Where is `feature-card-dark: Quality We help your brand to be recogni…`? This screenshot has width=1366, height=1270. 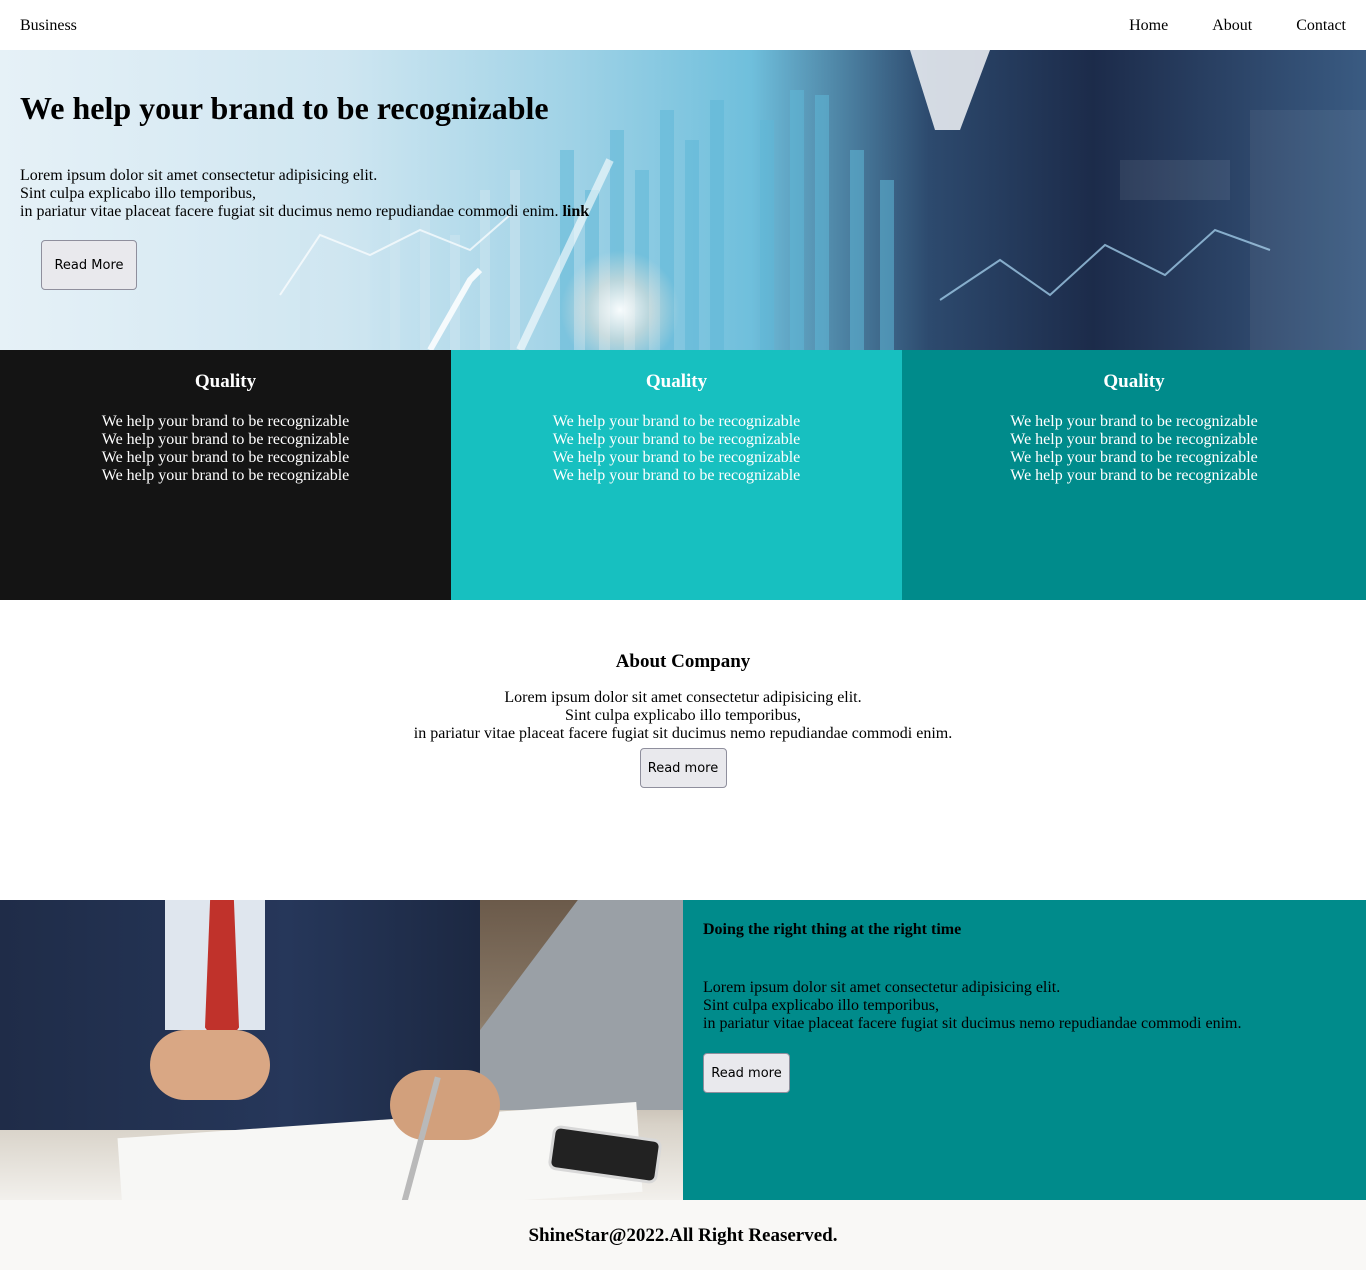
feature-card-dark: Quality We help your brand to be recogni… is located at coordinates (225, 475).